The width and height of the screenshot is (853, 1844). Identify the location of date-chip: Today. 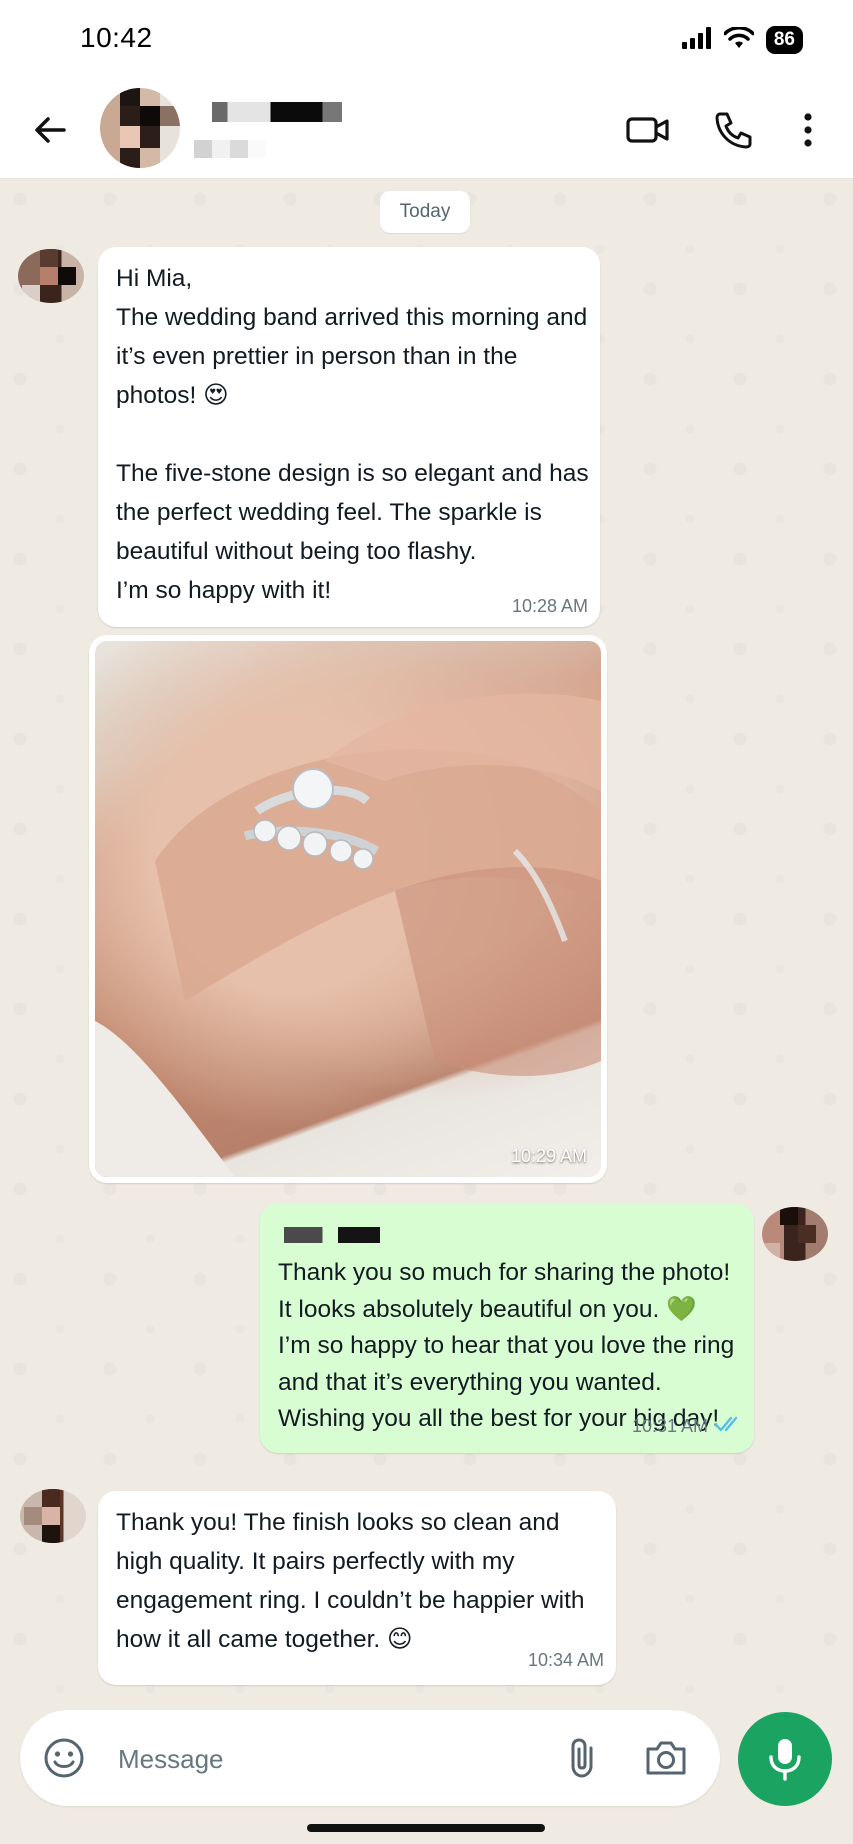
(425, 212).